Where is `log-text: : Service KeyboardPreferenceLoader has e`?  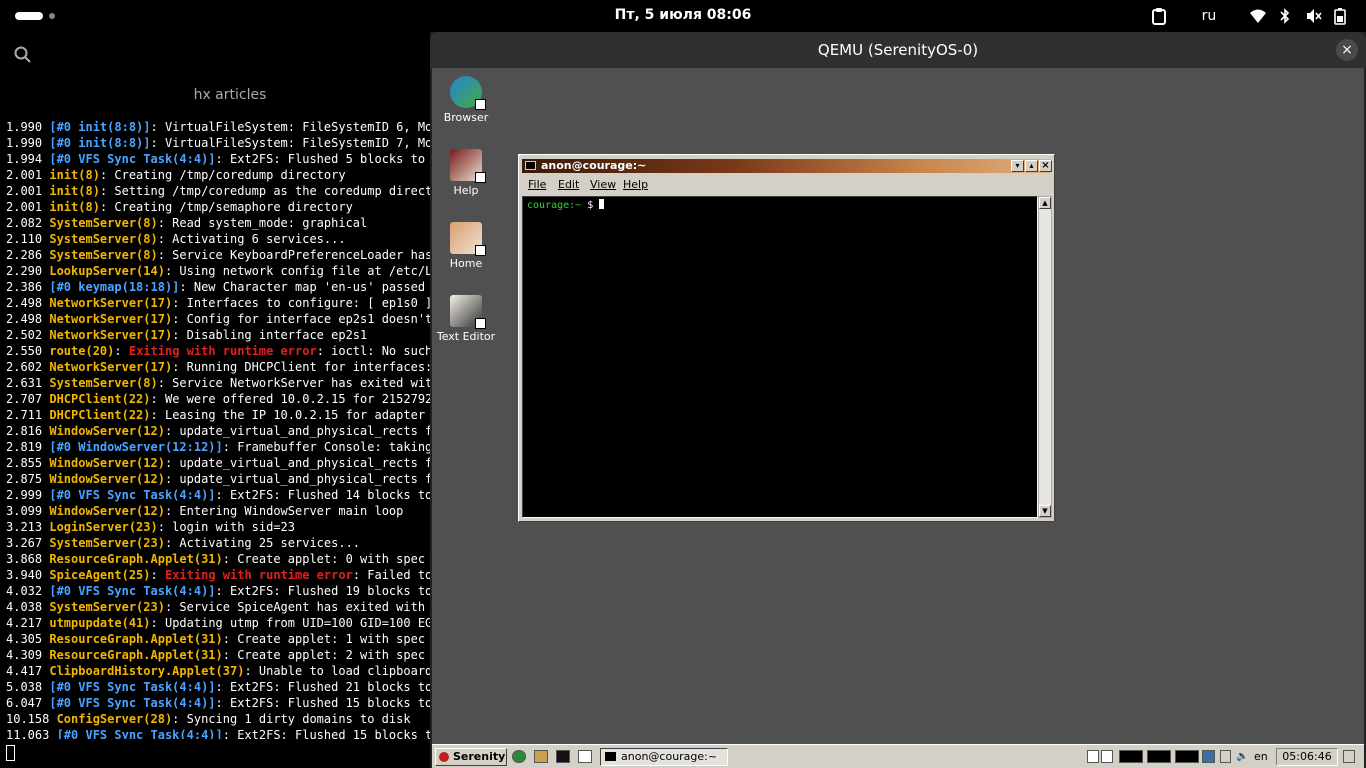 log-text: : Service KeyboardPreferenceLoader has e is located at coordinates (293, 255).